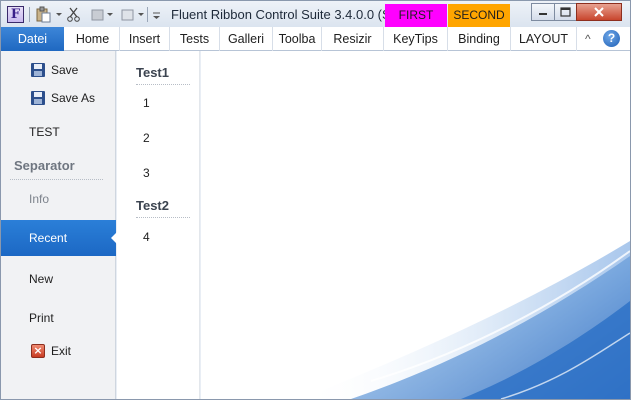  What do you see at coordinates (38, 98) in the screenshot?
I see `save-as-icon` at bounding box center [38, 98].